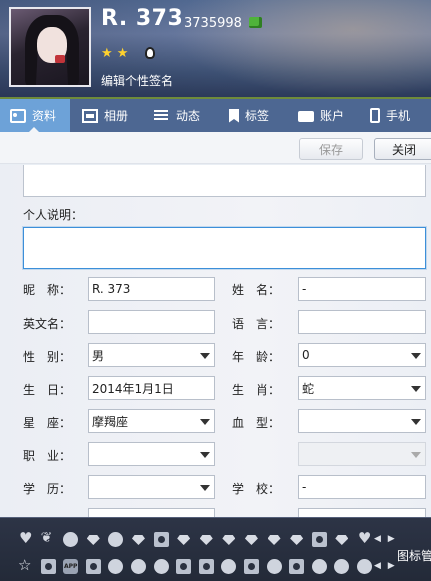 This screenshot has height=581, width=431. Describe the element at coordinates (256, 390) in the screenshot. I see `zodiac-label: 生 肖：` at that location.